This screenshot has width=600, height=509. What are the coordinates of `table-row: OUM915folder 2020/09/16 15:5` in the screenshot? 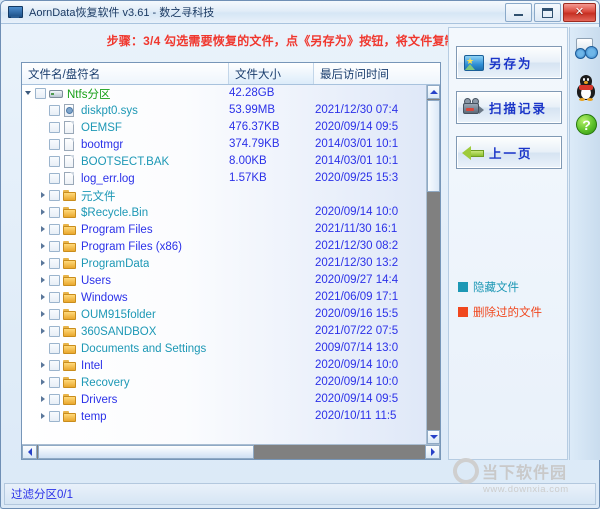 It's located at (224, 314).